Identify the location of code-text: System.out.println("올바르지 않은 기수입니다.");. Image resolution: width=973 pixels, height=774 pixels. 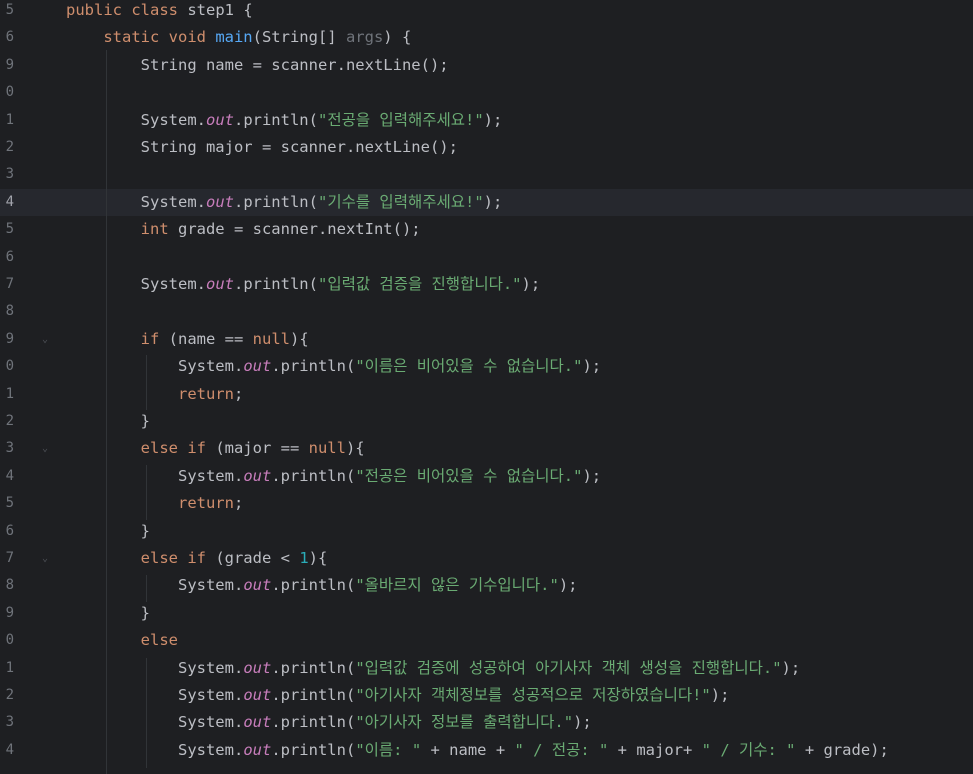
(322, 585).